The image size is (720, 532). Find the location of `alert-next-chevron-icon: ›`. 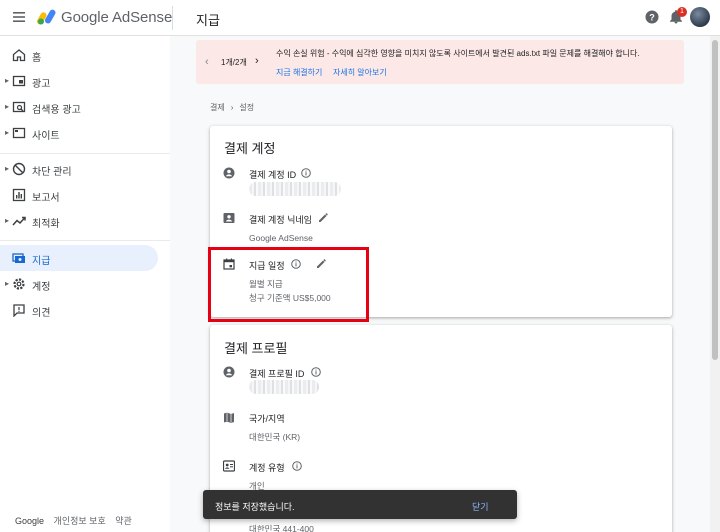

alert-next-chevron-icon: › is located at coordinates (257, 61).